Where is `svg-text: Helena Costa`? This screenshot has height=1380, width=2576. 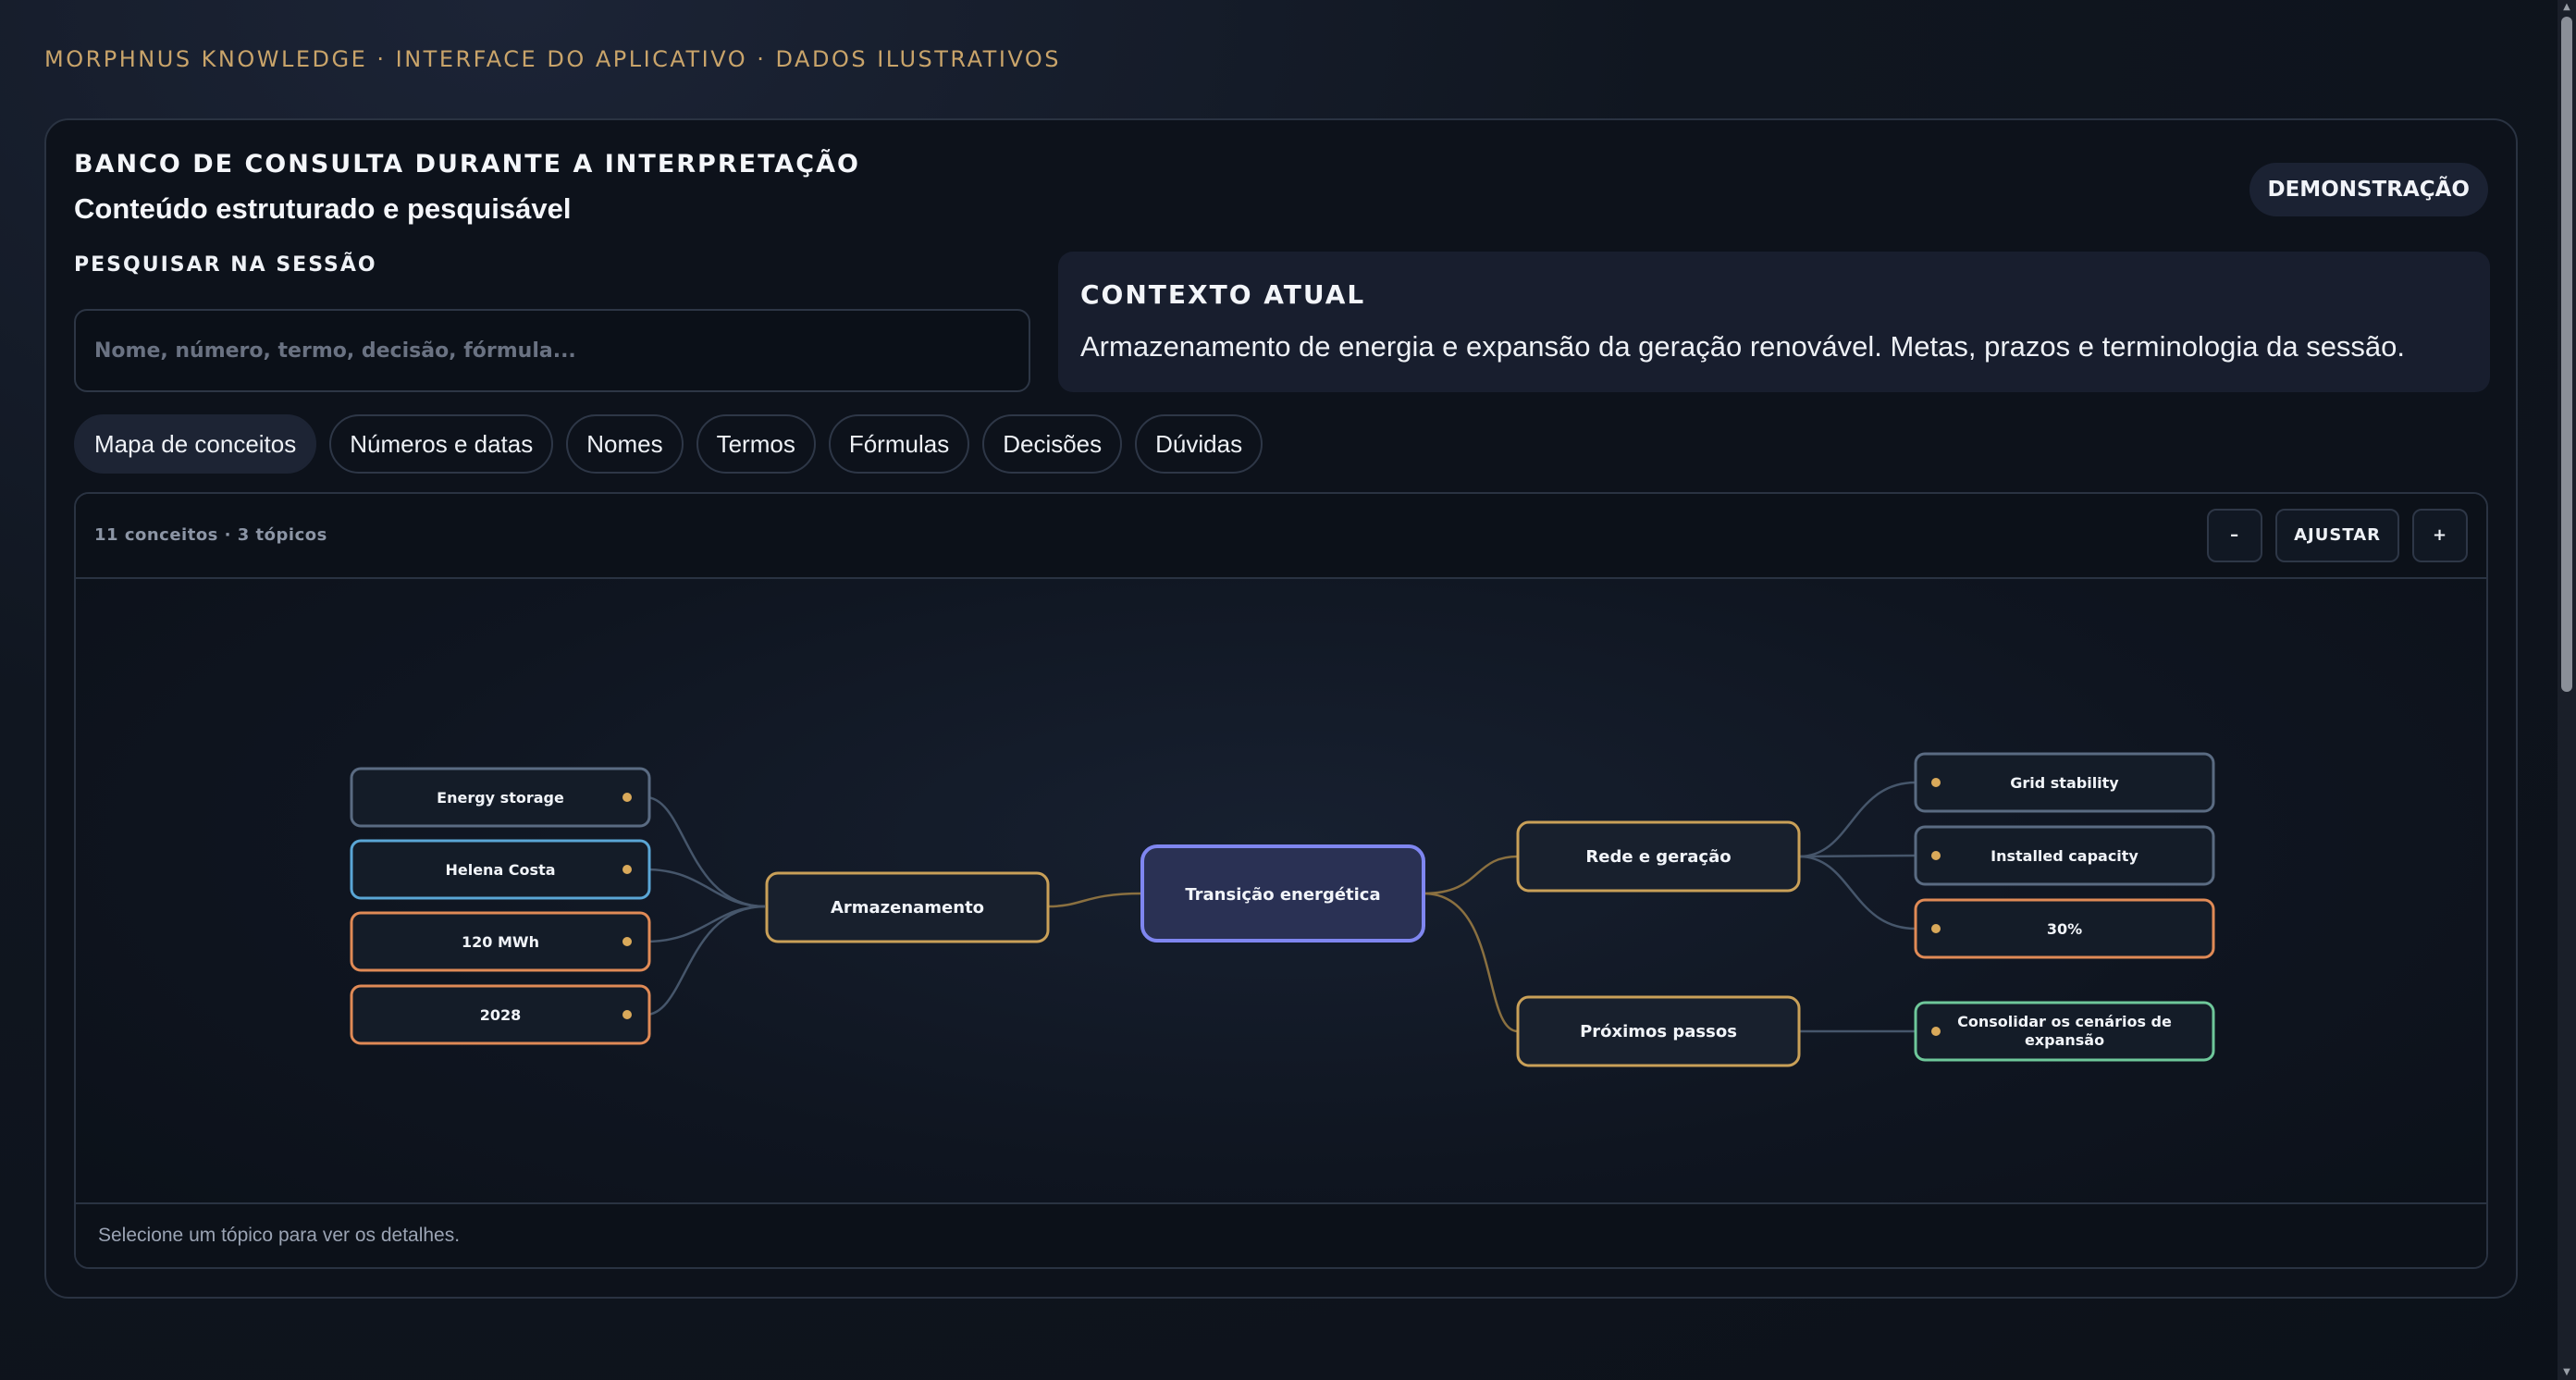
svg-text: Helena Costa is located at coordinates (500, 870).